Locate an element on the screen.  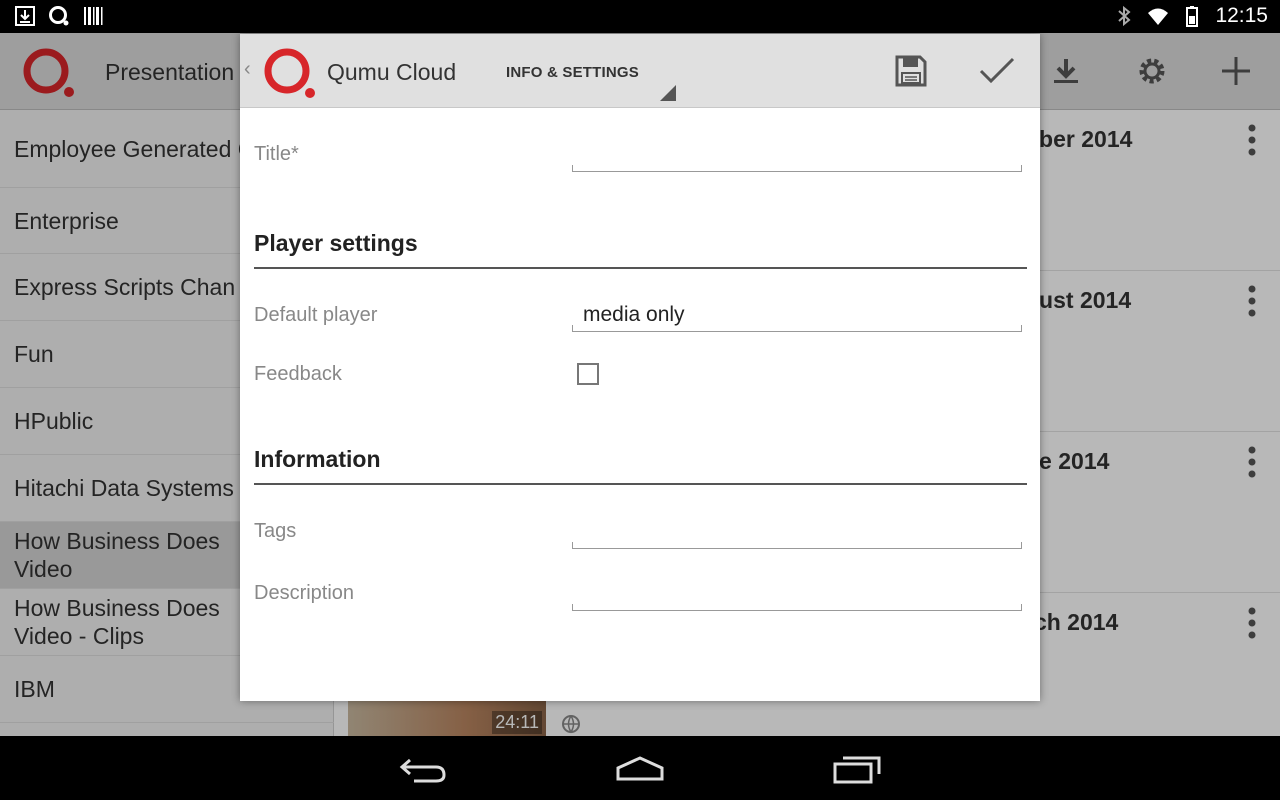
description-label: Description is located at coordinates (304, 593).